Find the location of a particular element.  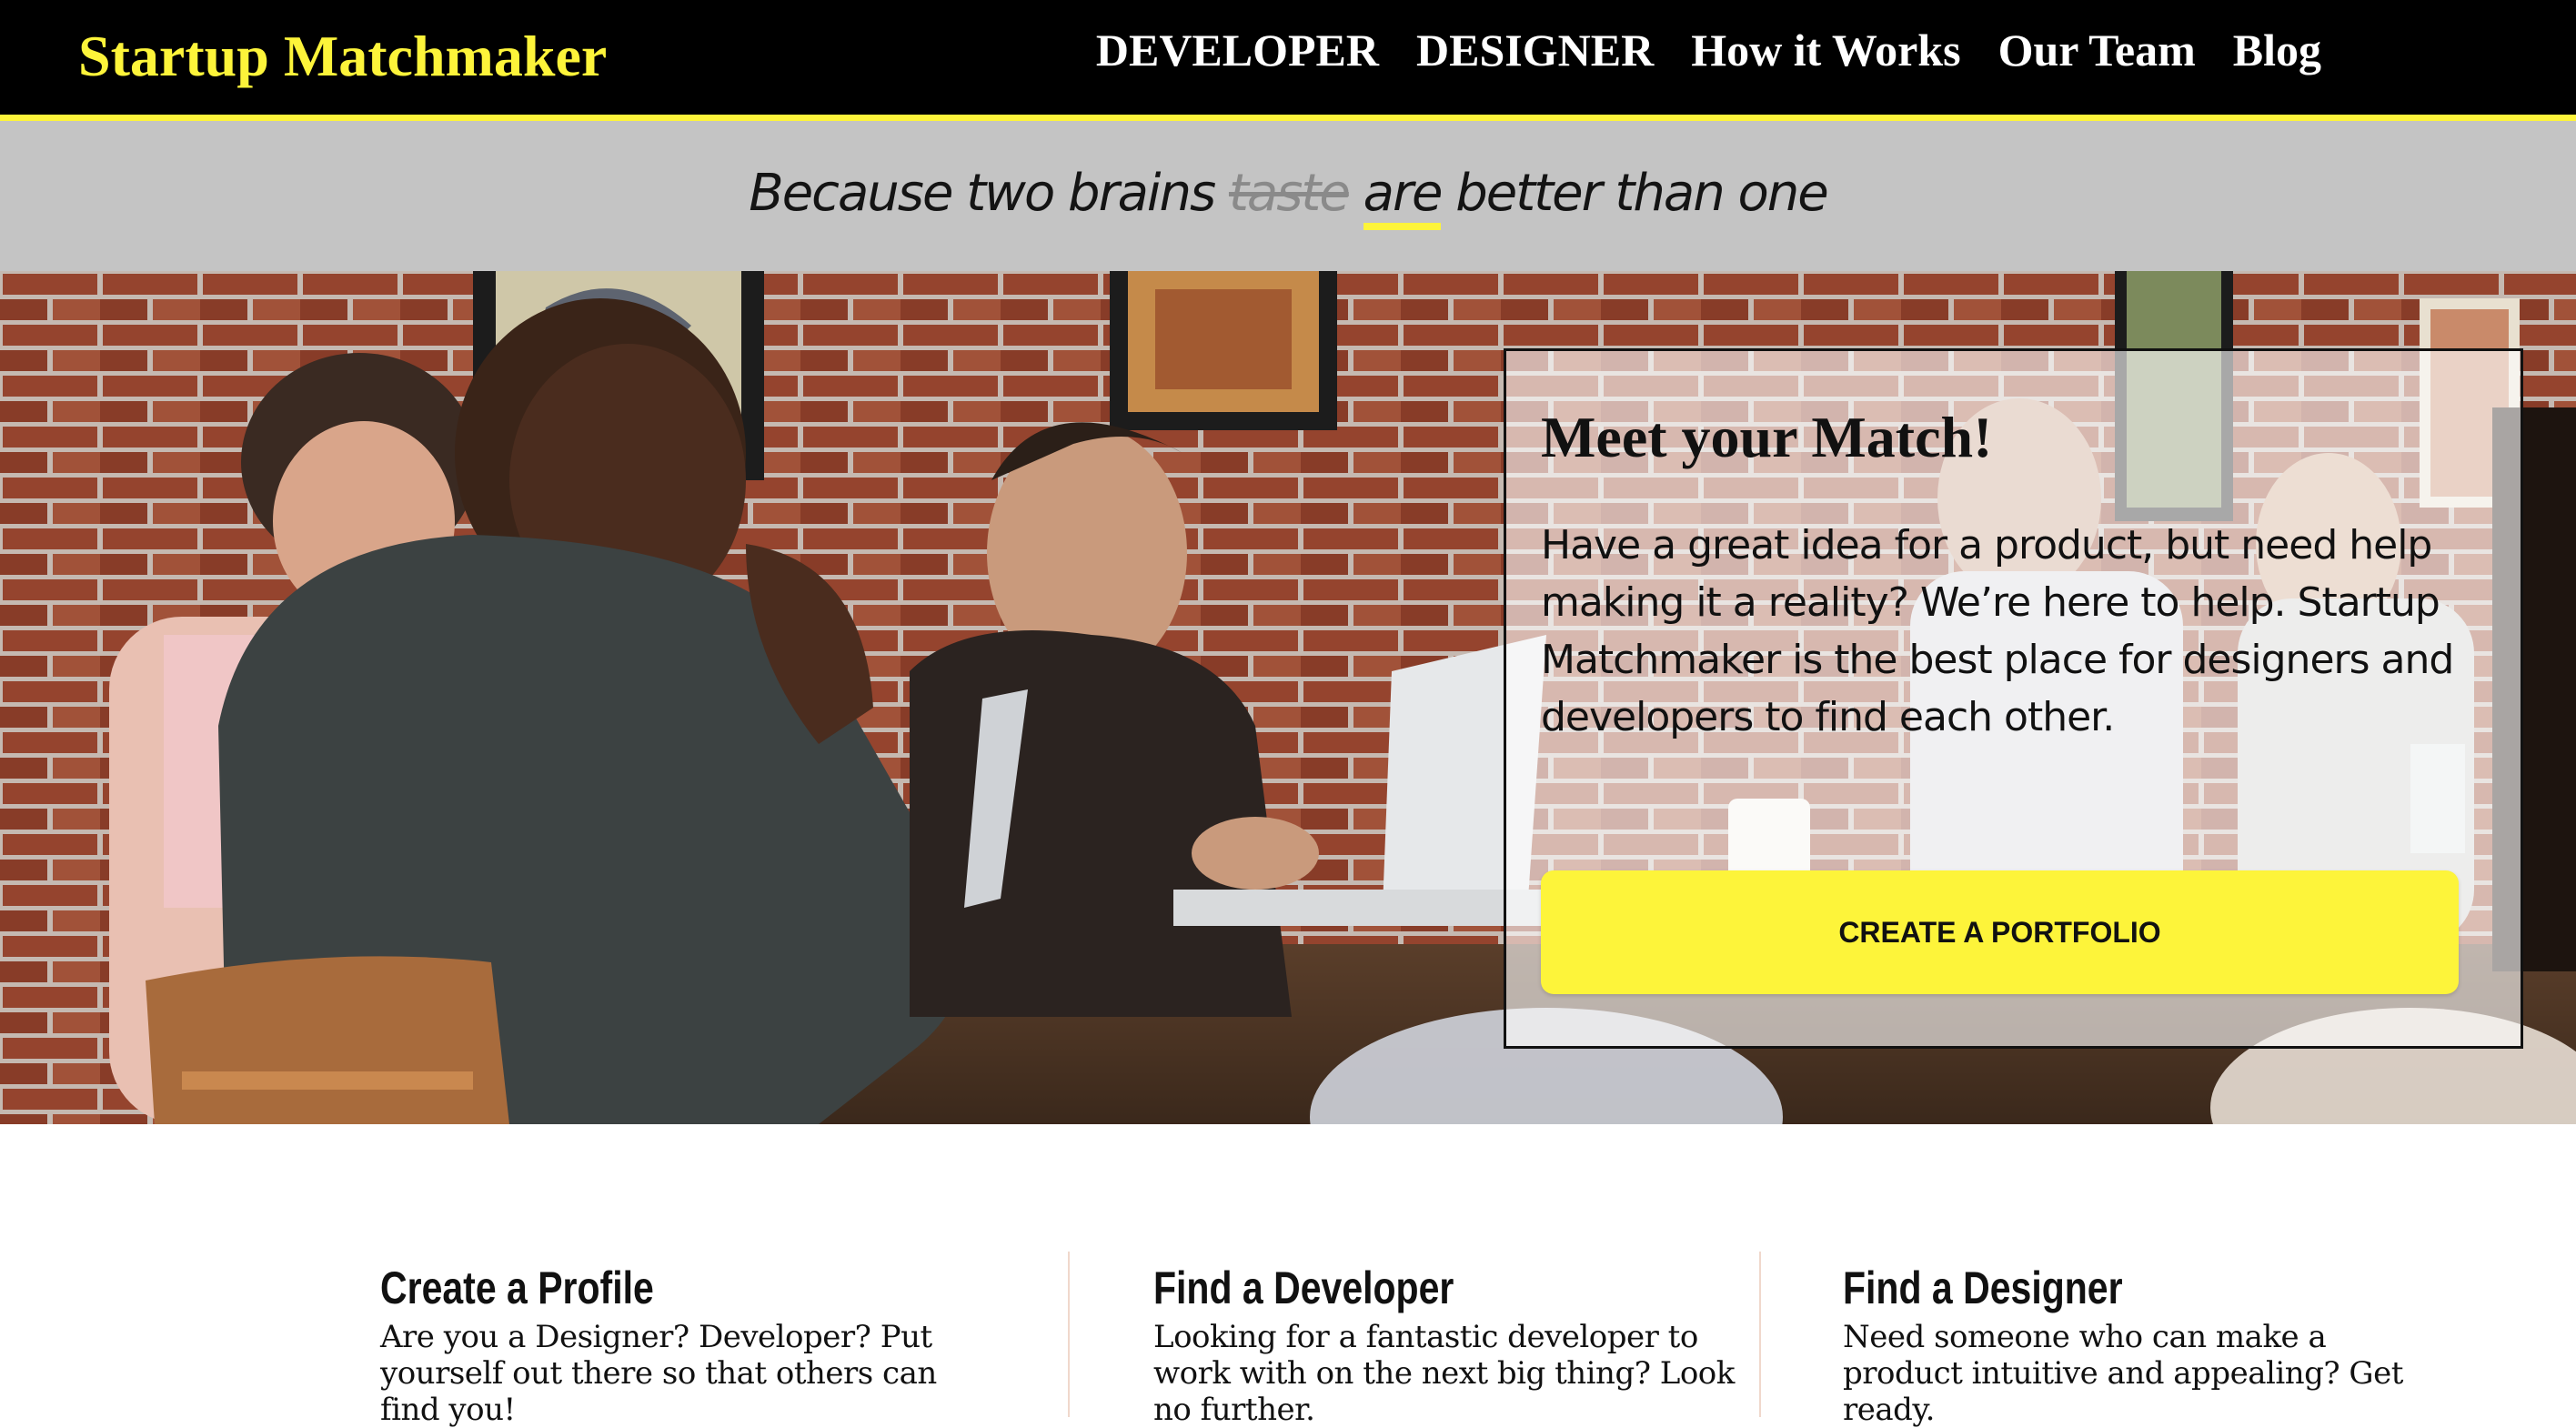

tagline-struck-word: taste is located at coordinates (1289, 193).